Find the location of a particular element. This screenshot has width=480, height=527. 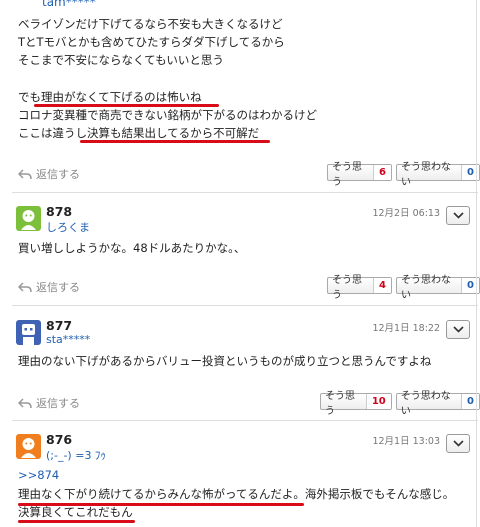

comment-date: 12月2日 06:13 is located at coordinates (406, 213).